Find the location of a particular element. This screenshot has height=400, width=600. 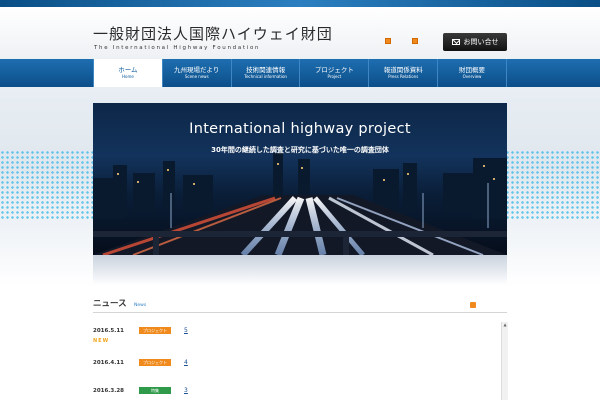

scroll-up-arrow-icon: ▲ is located at coordinates (505, 325).